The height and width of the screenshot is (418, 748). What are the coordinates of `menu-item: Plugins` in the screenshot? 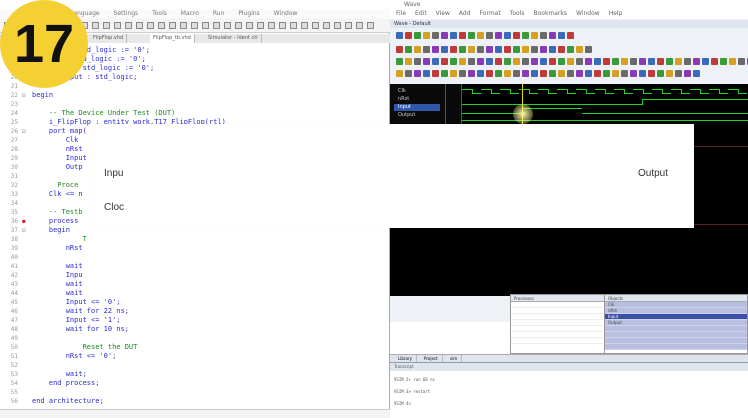 It's located at (249, 13).